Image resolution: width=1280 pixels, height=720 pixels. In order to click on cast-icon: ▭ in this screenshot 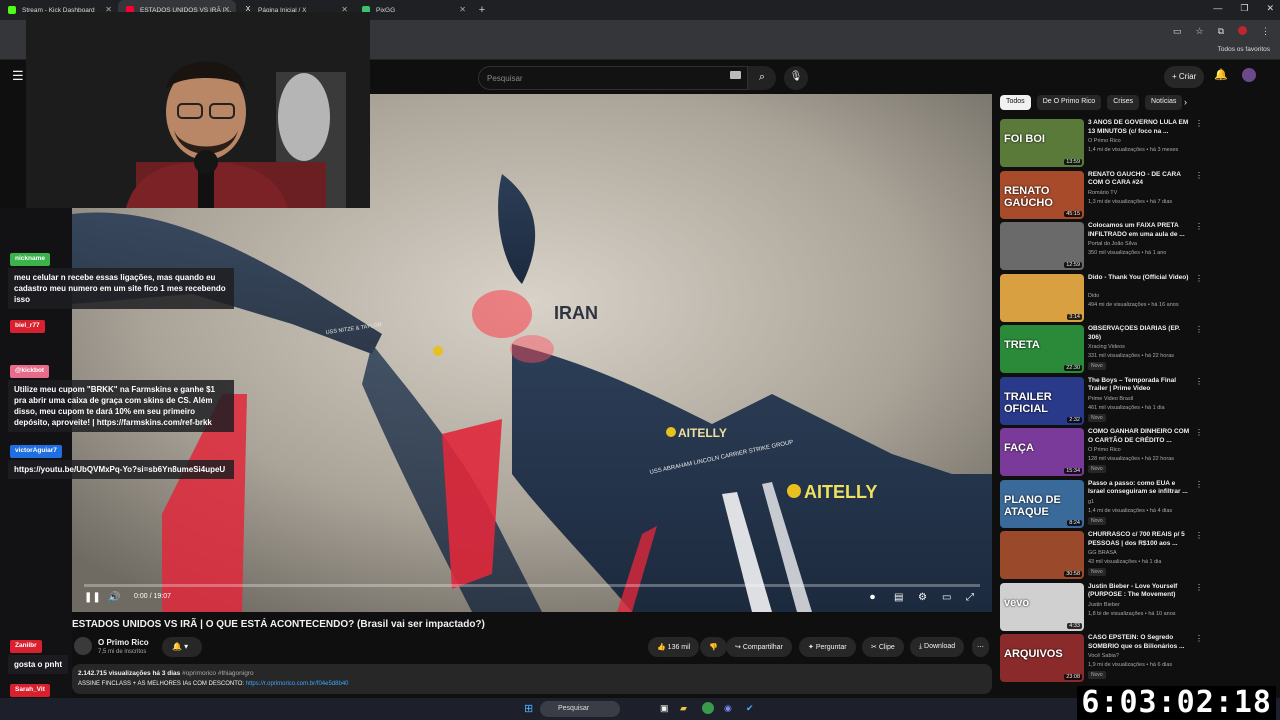, I will do `click(1177, 31)`.